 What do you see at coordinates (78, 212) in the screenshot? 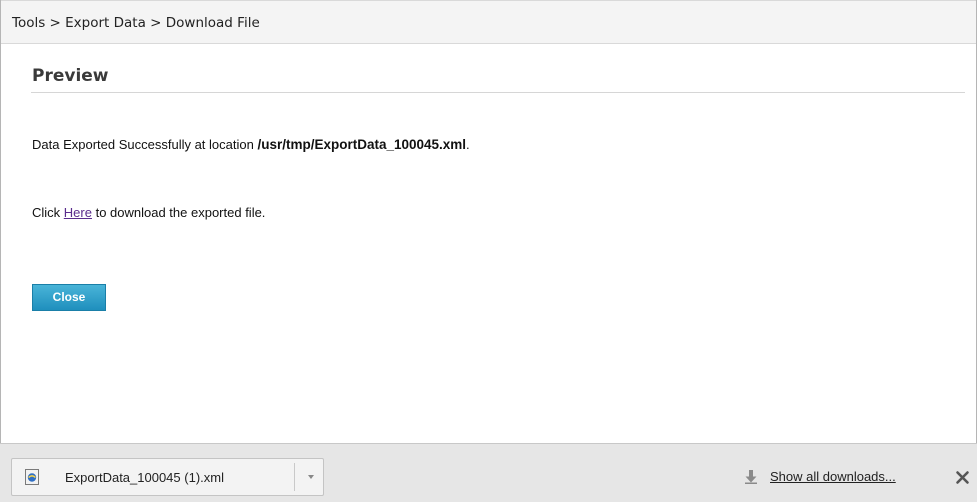
I see `download-here-link: Here` at bounding box center [78, 212].